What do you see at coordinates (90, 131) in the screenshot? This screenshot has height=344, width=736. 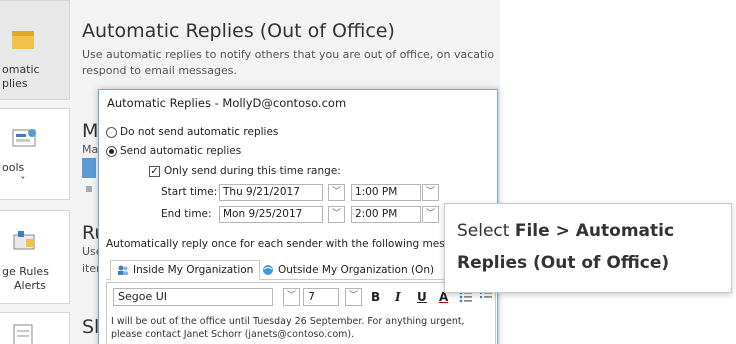 I see `section-heading: M` at bounding box center [90, 131].